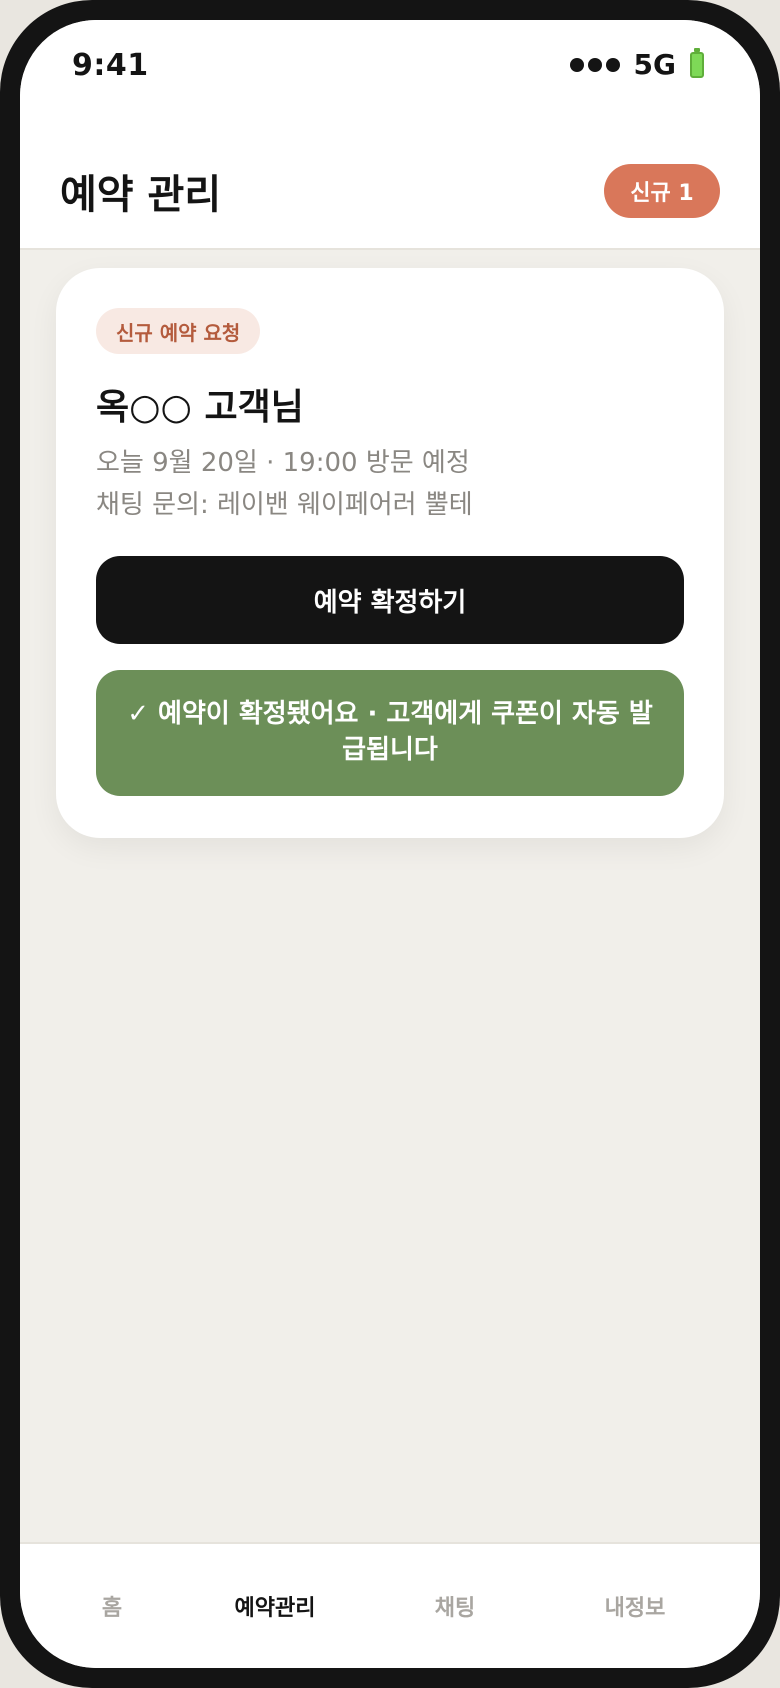 The width and height of the screenshot is (780, 1688). I want to click on new-request-badge: 신규 1, so click(662, 191).